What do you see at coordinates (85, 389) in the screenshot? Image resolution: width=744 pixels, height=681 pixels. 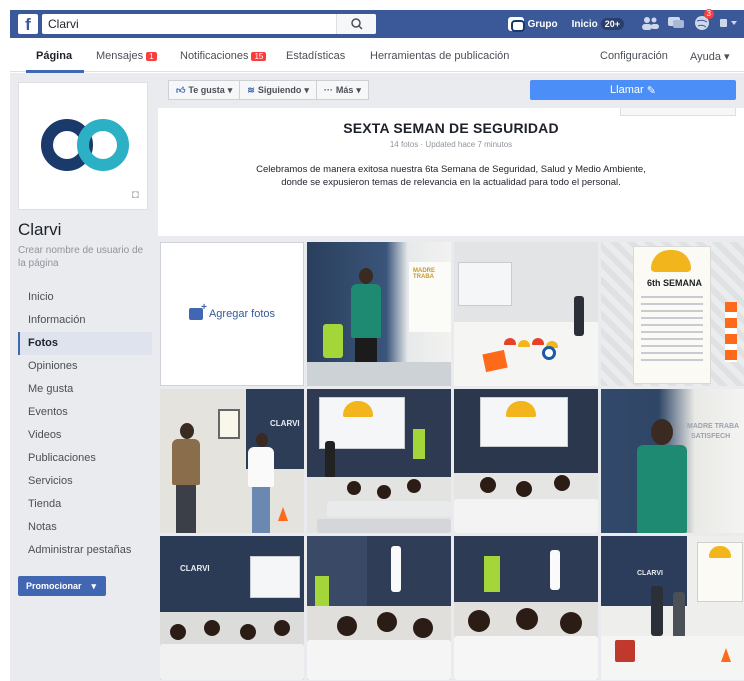 I see `sidebar-item-me-gusta: Me gusta` at bounding box center [85, 389].